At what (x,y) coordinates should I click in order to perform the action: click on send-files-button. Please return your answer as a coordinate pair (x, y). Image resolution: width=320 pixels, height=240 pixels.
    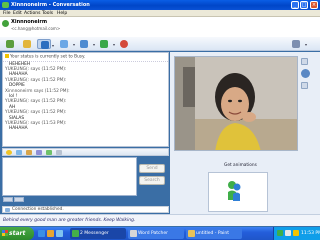
    Looking at the image, I should click on (27, 44).